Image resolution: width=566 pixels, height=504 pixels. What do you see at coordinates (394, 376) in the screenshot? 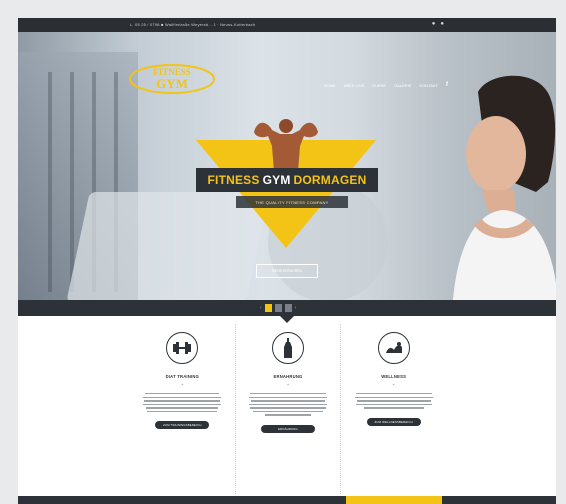
I see `feature-title: WELLNESS` at bounding box center [394, 376].